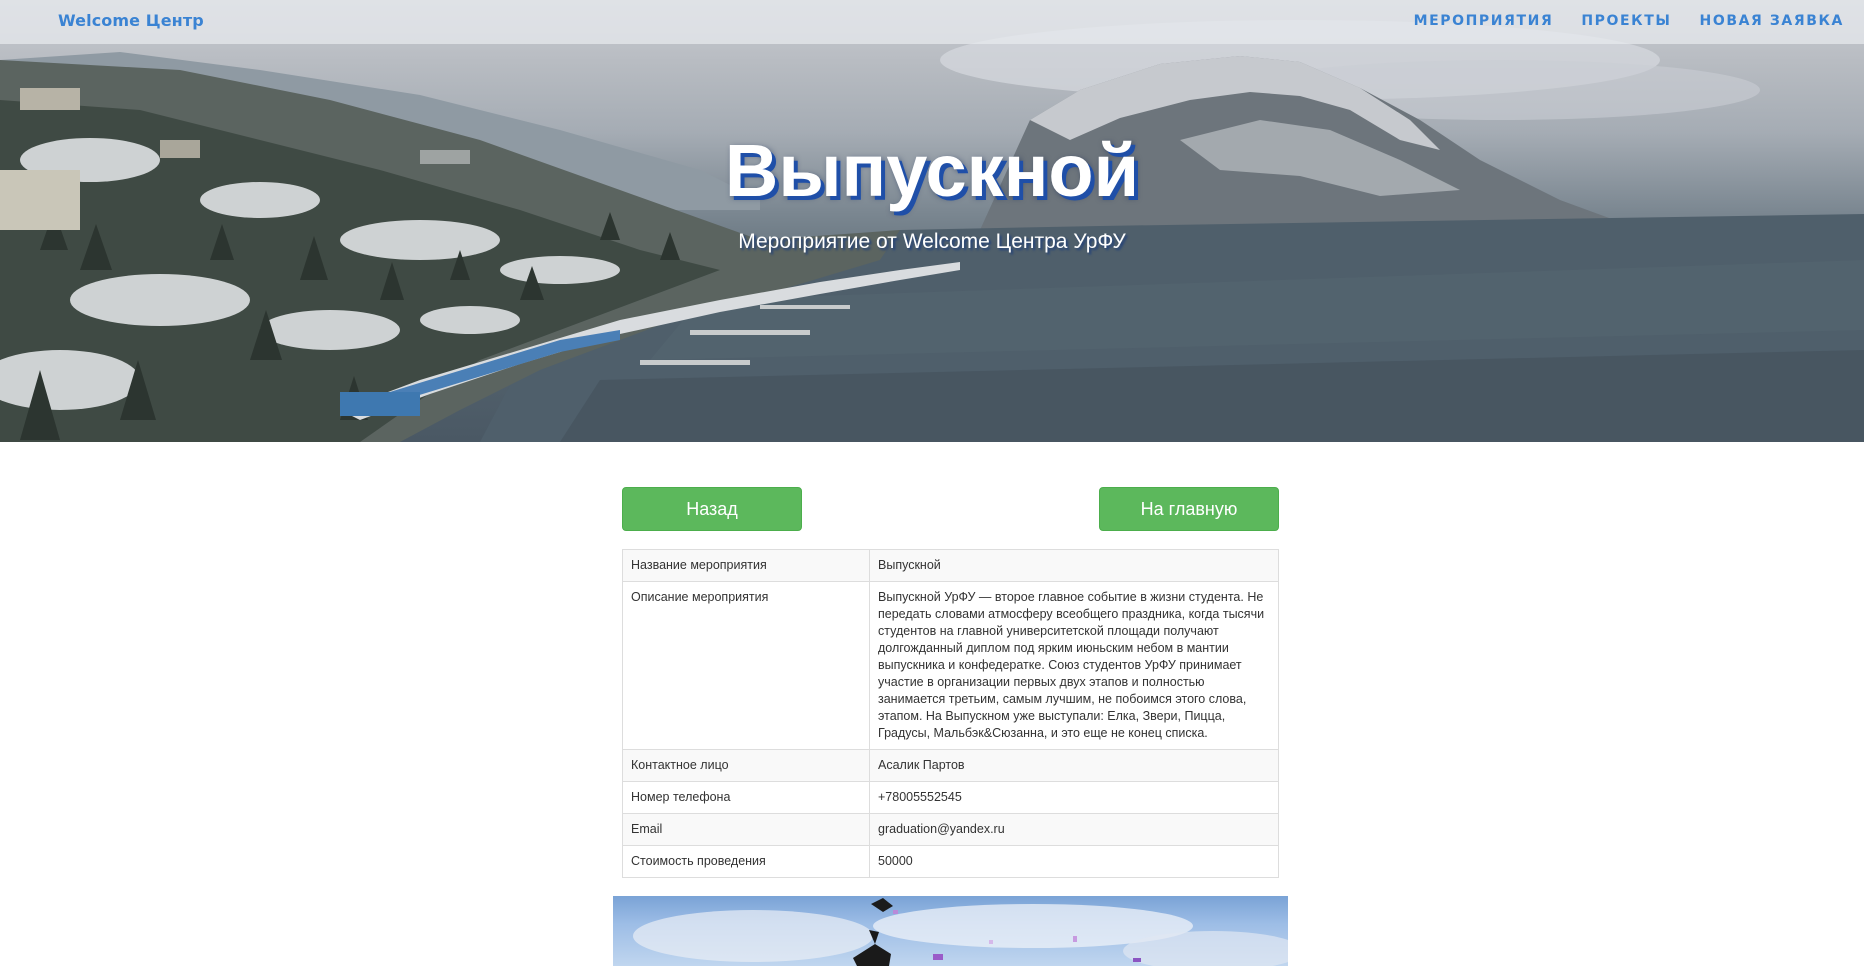 This screenshot has width=1864, height=966. I want to click on table-row: Контактное лицо Асалик Партов, so click(950, 765).